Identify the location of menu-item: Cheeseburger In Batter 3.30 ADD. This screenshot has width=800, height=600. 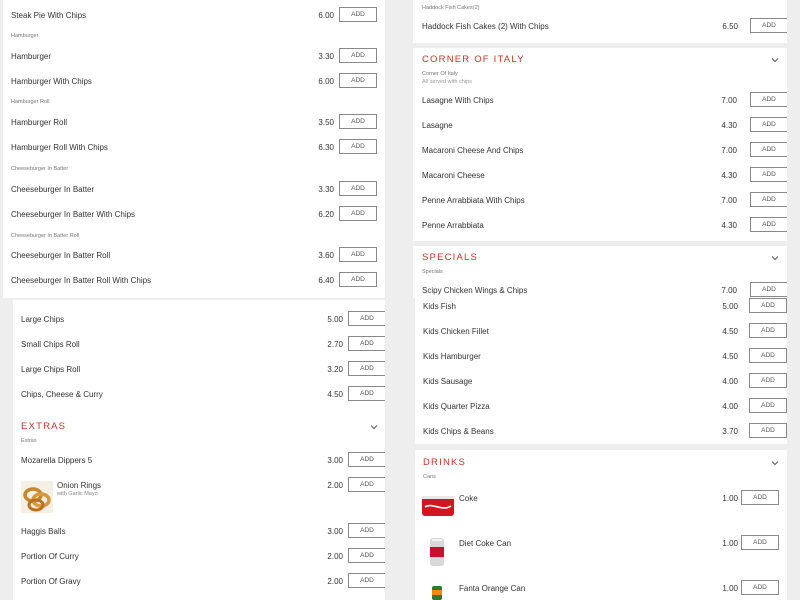
(195, 191).